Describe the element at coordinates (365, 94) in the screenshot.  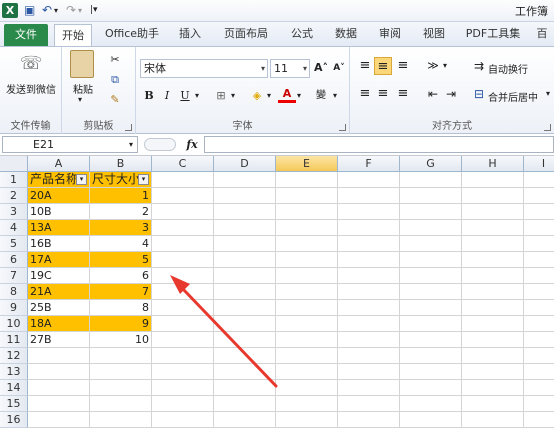
I see `align-left-icon: ≡` at that location.